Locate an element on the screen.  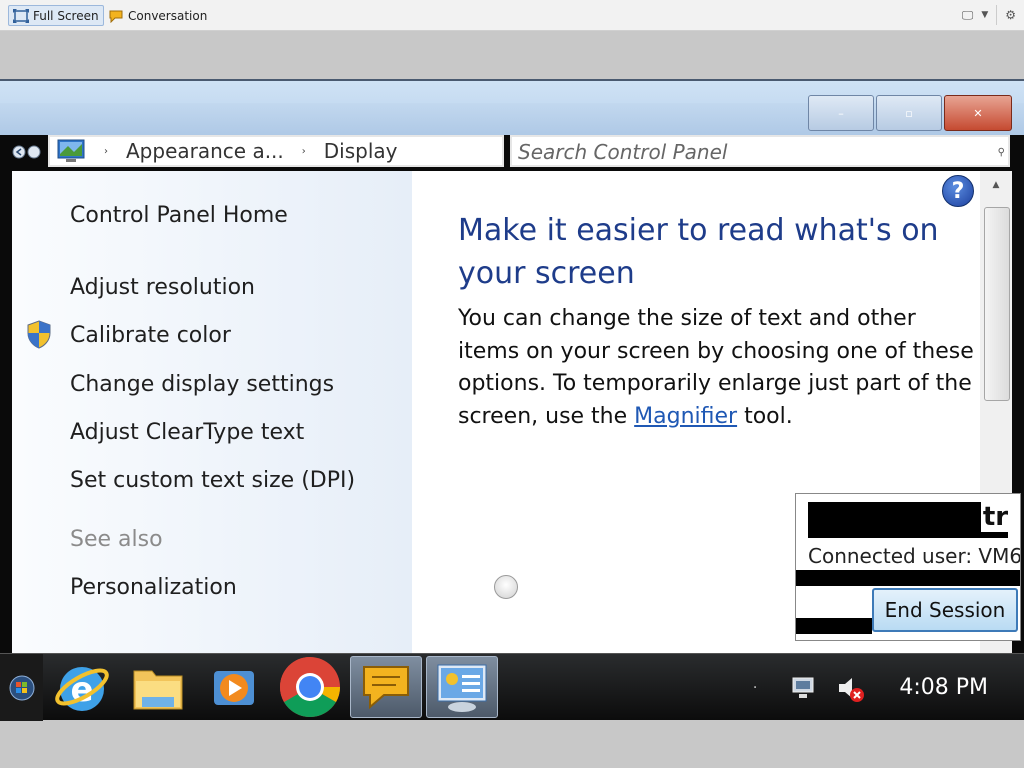
chevron-down-icon: ▼ is located at coordinates (984, 15).